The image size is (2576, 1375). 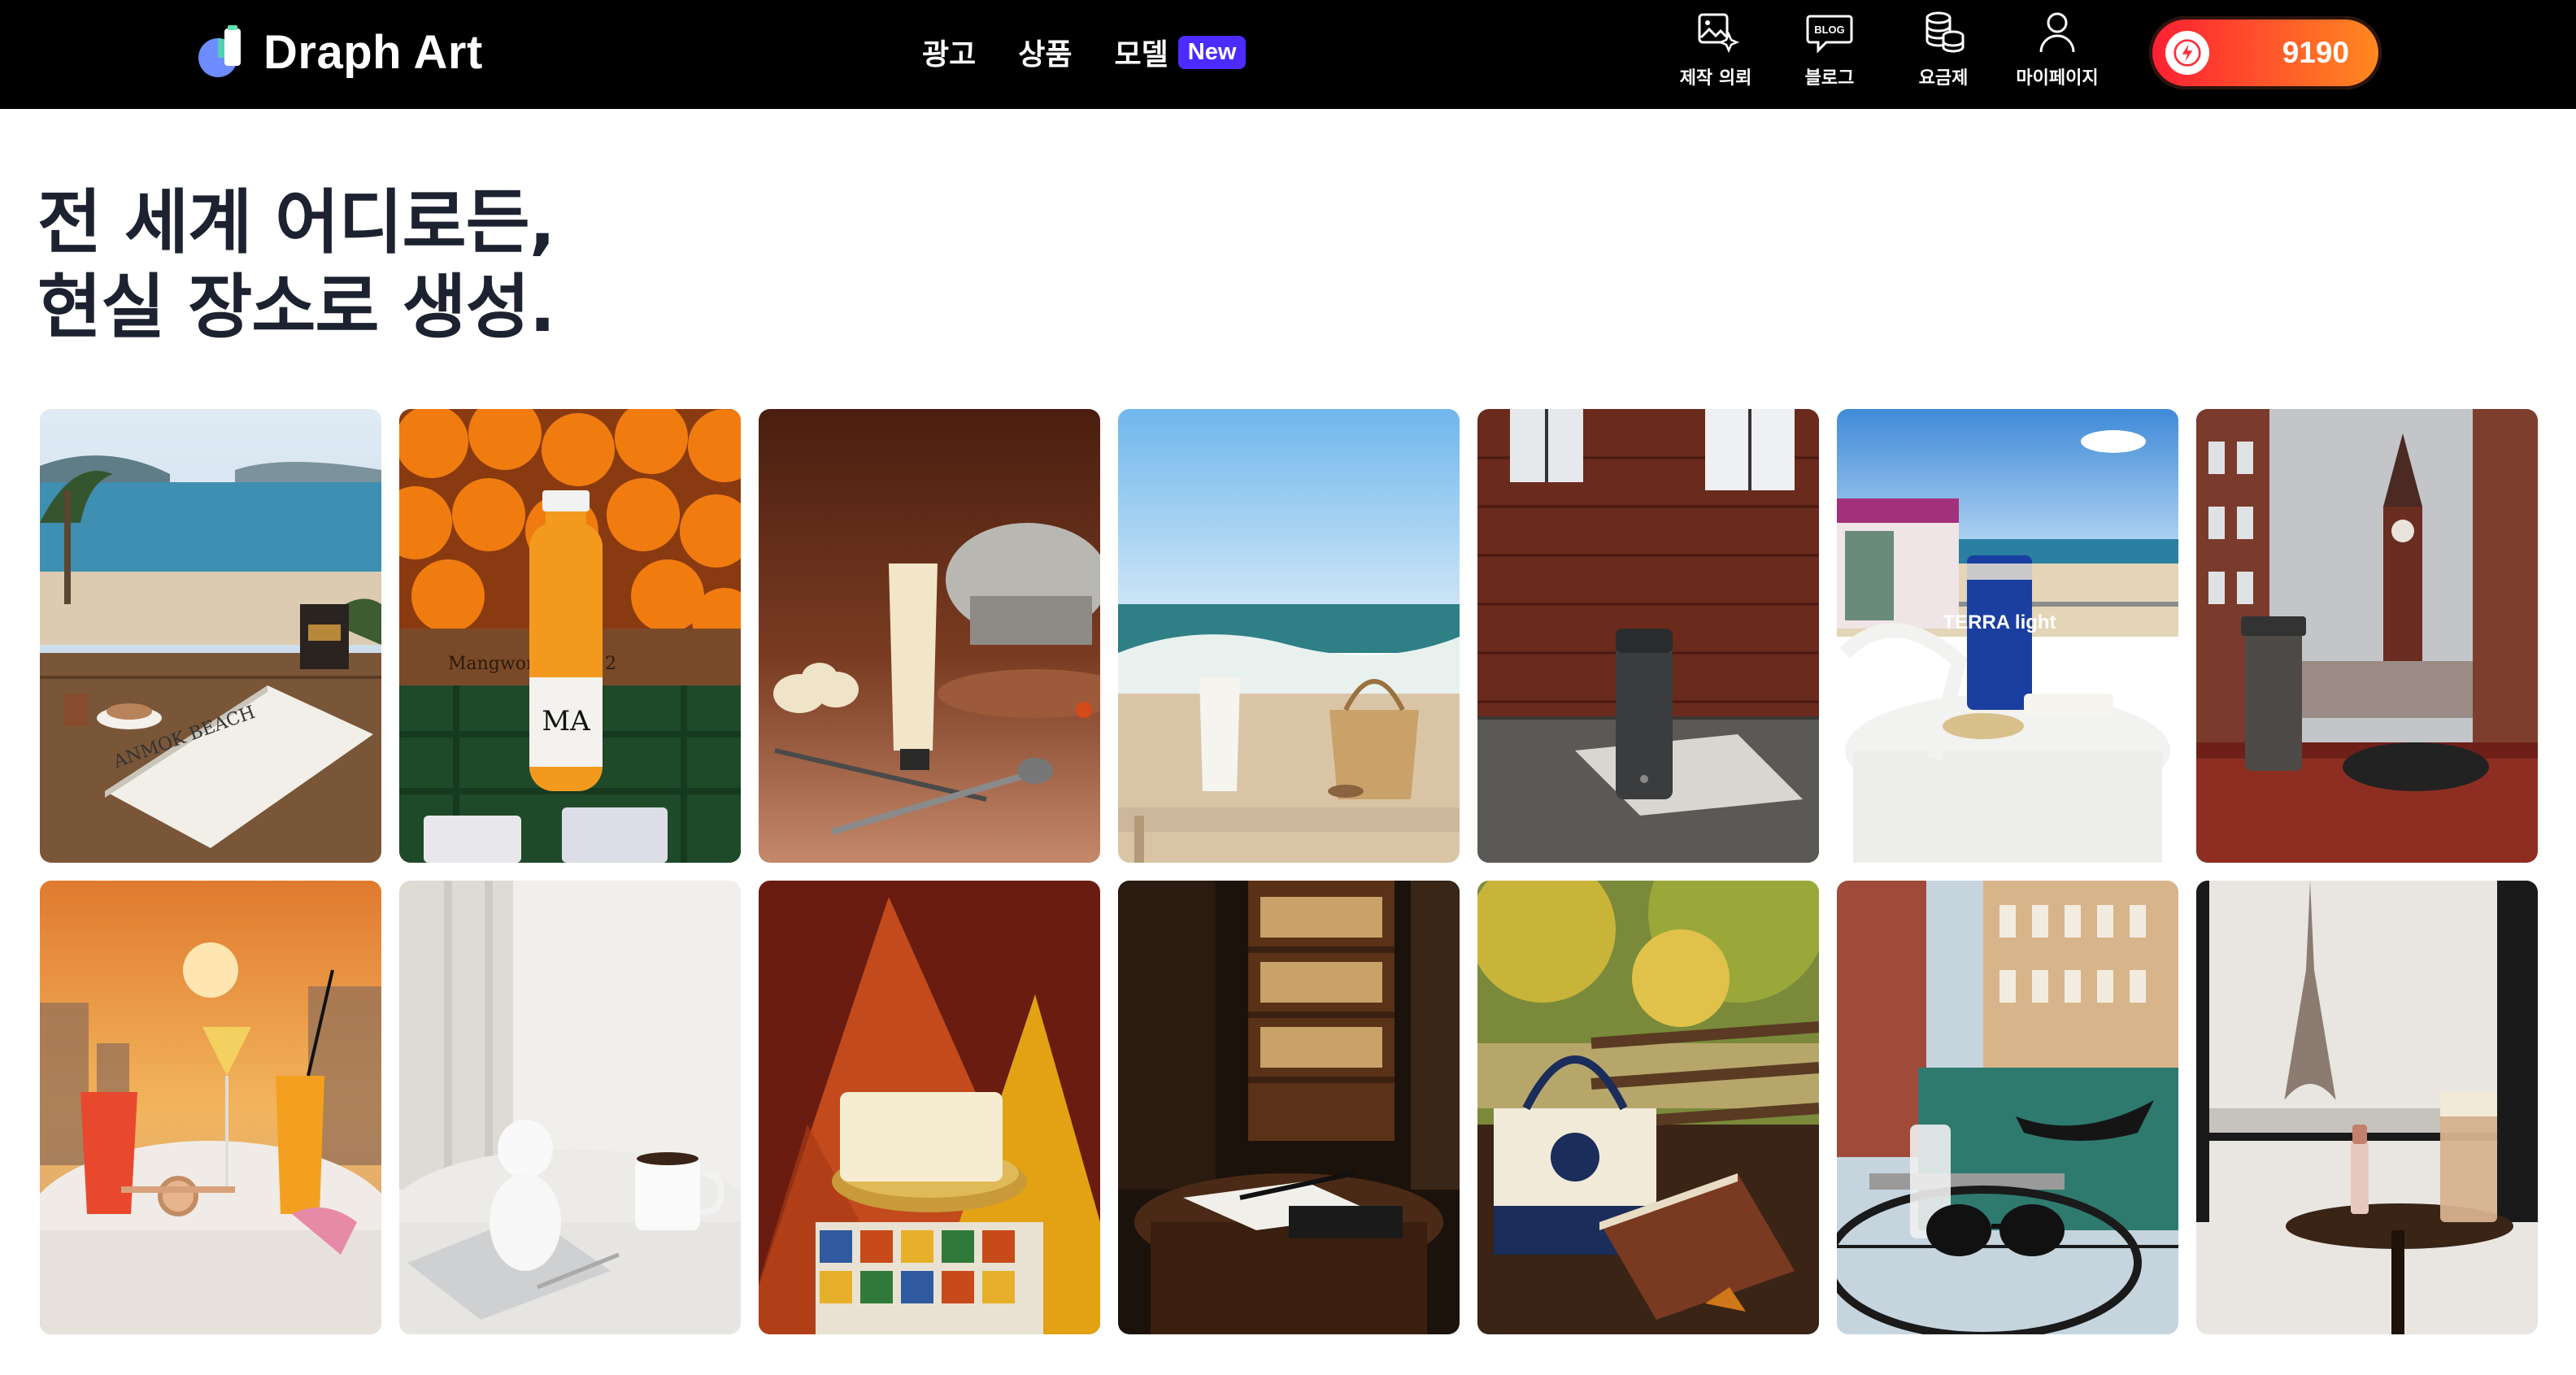 I want to click on nav-pricing-label: 요금제, so click(x=1944, y=78).